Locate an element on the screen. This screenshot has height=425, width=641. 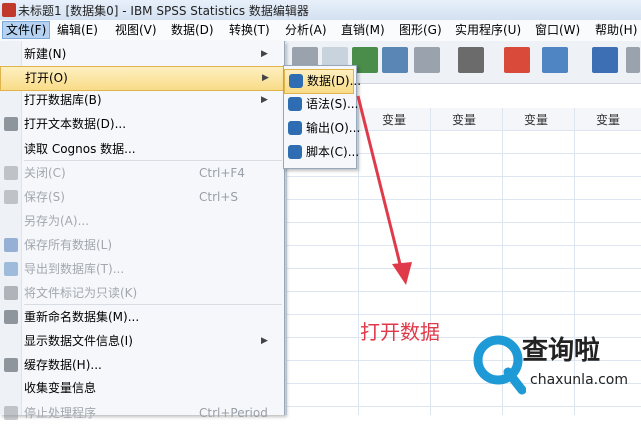
menu-item-10: 帮助(H) is located at coordinates (616, 30).